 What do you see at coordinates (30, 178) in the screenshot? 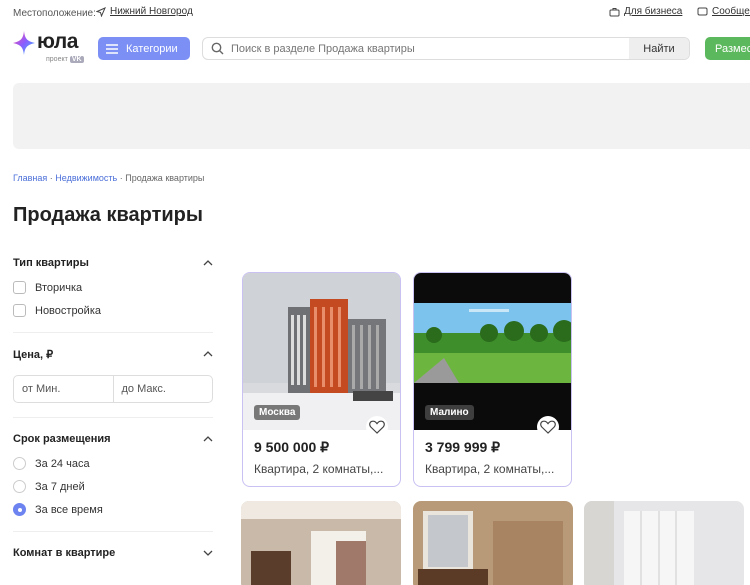
I see `breadcrumb-home: Главная` at bounding box center [30, 178].